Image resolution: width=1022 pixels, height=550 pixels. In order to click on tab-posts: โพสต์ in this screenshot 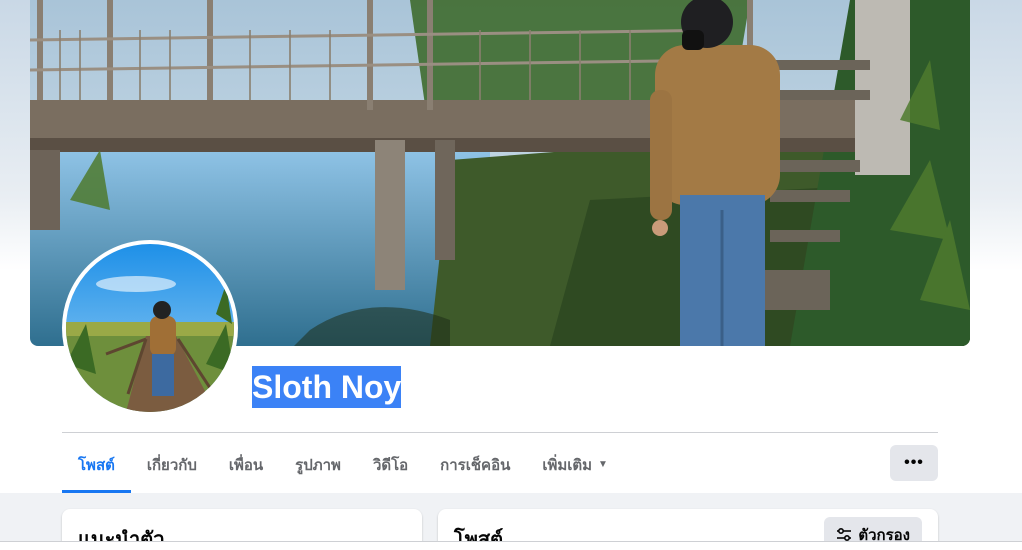, I will do `click(96, 464)`.